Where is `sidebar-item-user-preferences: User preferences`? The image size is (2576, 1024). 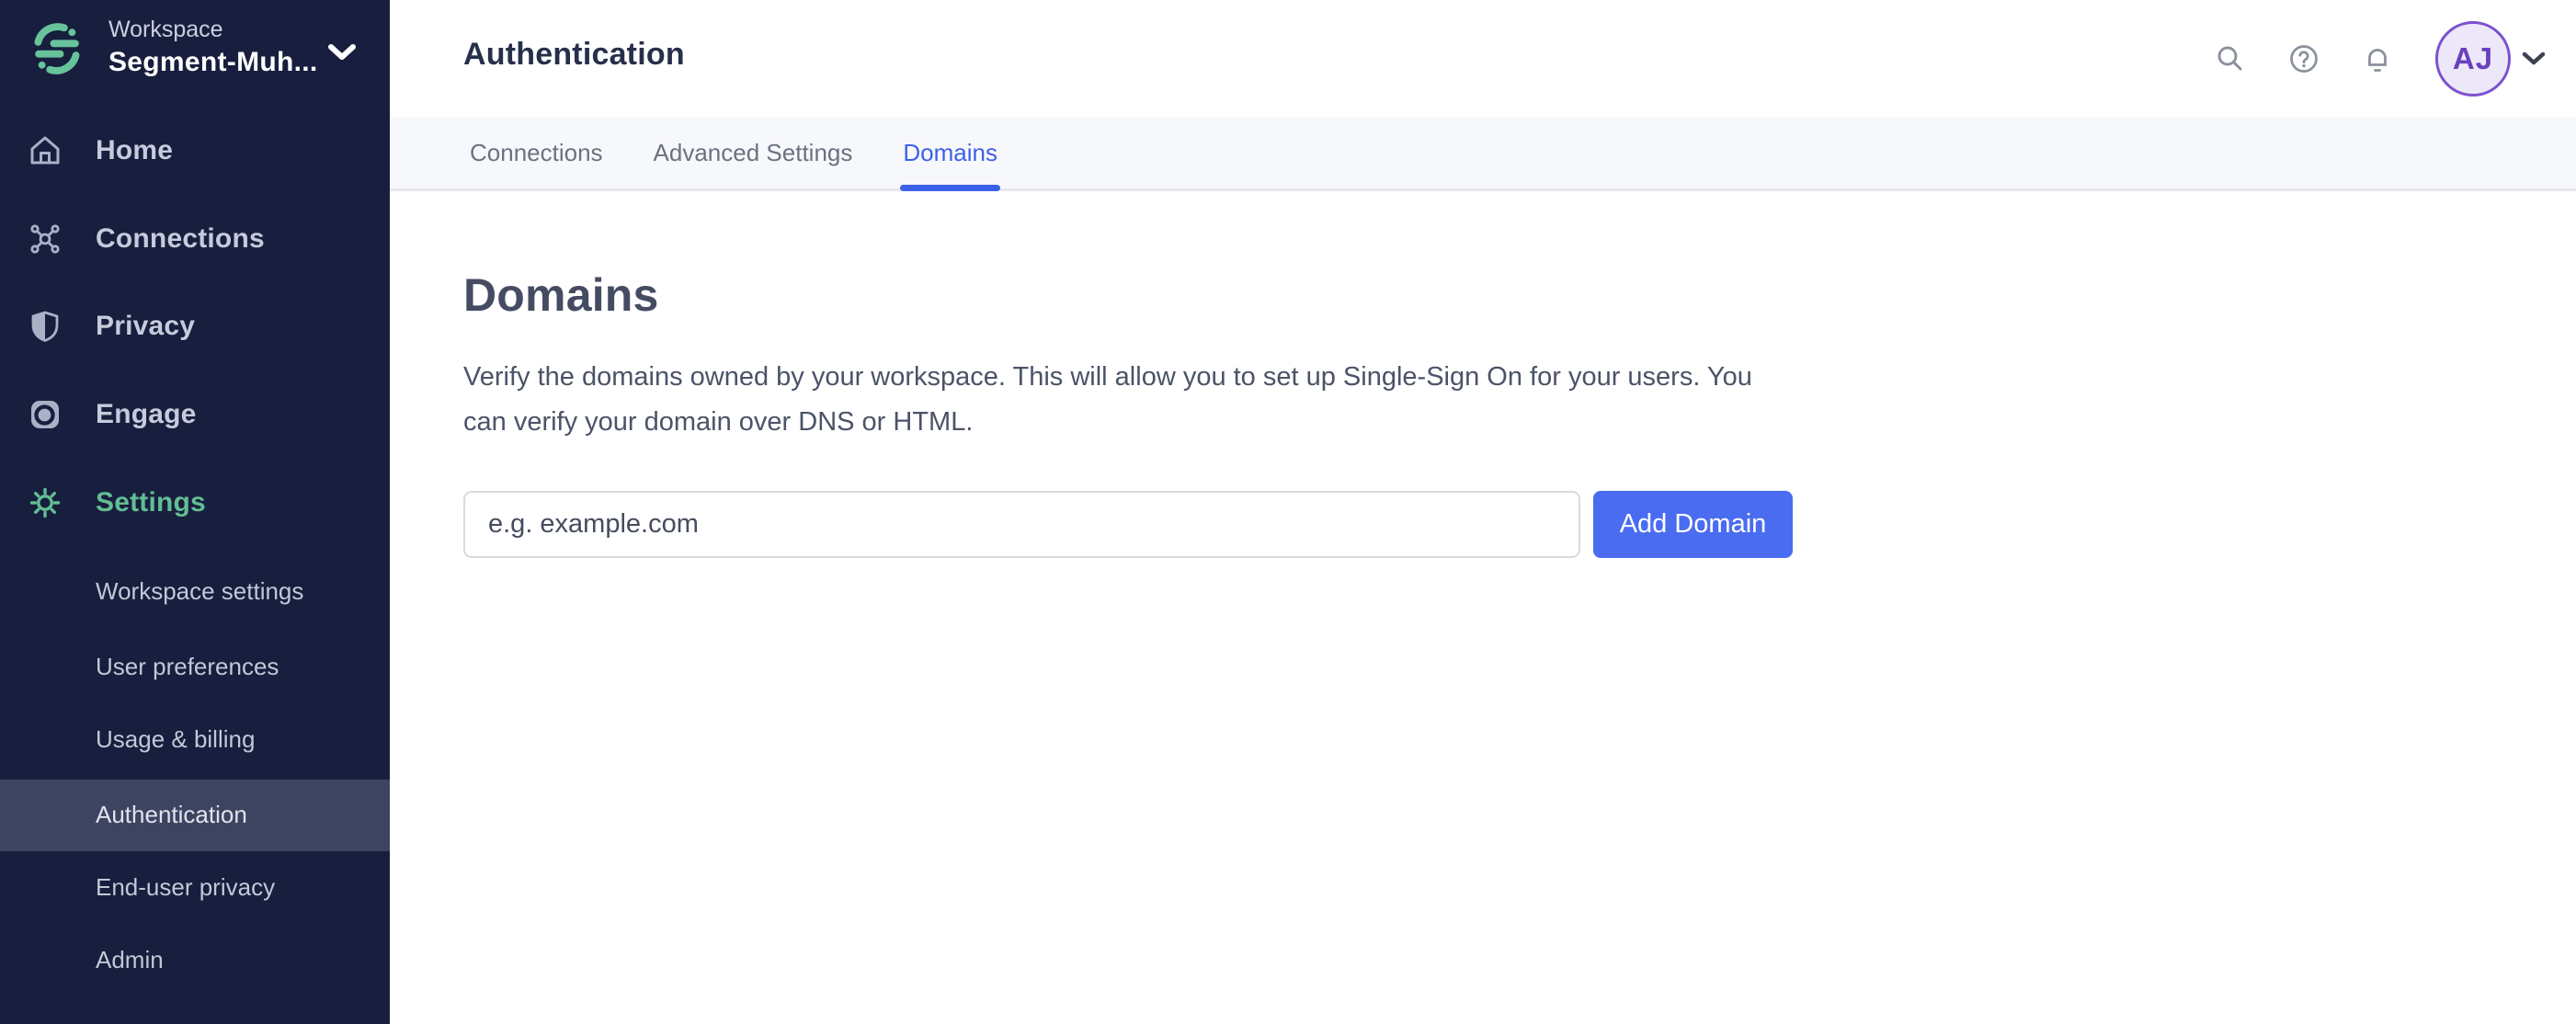
sidebar-item-user-preferences: User preferences is located at coordinates (187, 666).